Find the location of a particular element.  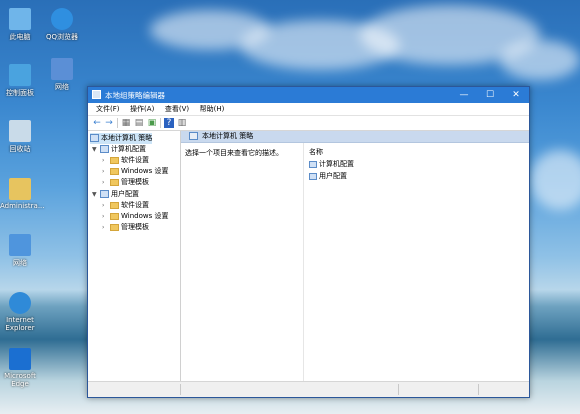

tree-node-label: 用户配置 is located at coordinates (125, 194).